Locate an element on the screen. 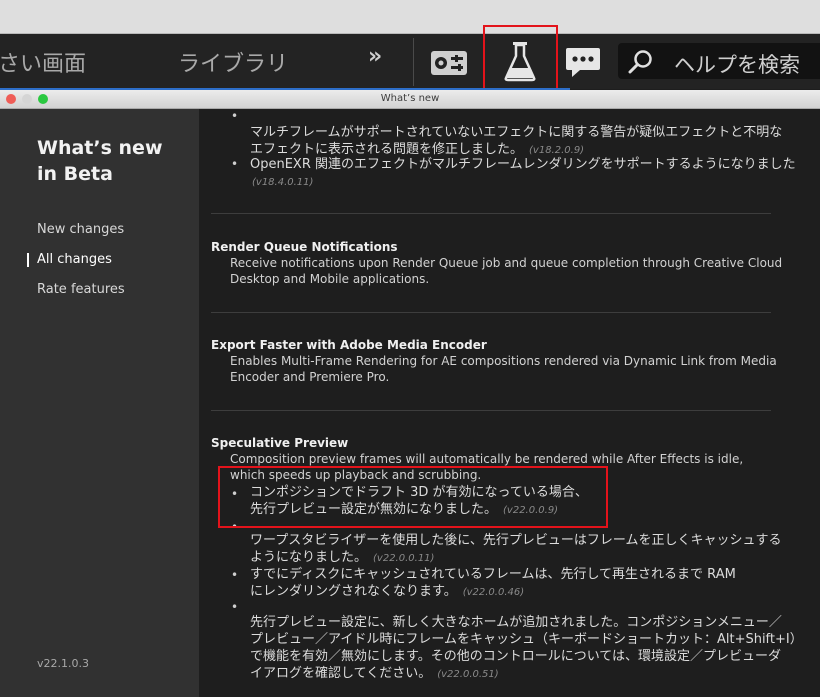  sidebar-title: What’s new in Beta is located at coordinates (100, 161).